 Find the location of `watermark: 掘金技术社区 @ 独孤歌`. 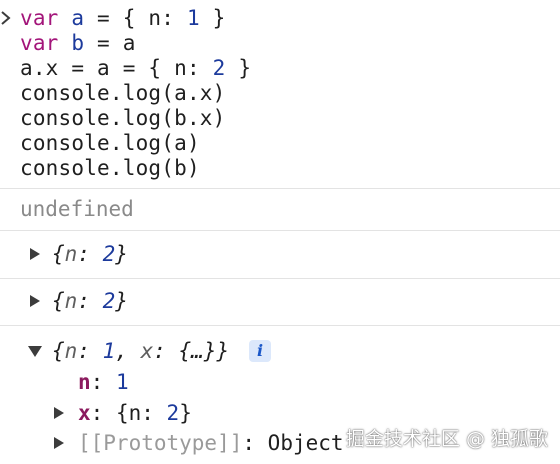

watermark: 掘金技术社区 @ 独孤歌 is located at coordinates (446, 439).